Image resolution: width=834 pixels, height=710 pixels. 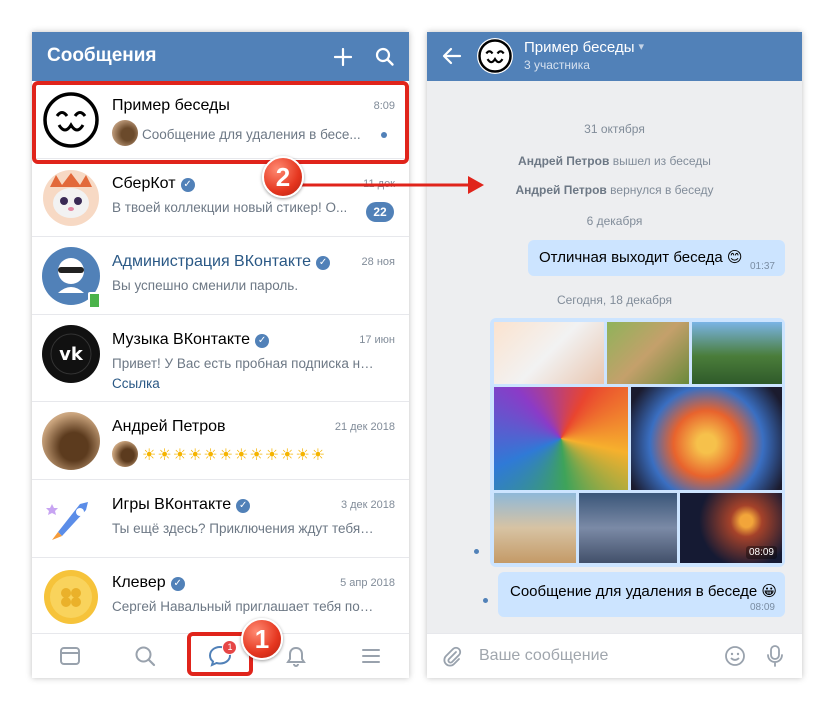 What do you see at coordinates (762, 266) in the screenshot?
I see `message-time: 01:37` at bounding box center [762, 266].